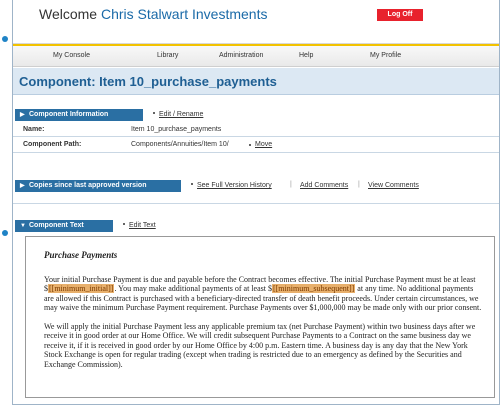 This screenshot has width=503, height=406. Describe the element at coordinates (23, 226) in the screenshot. I see `collapse-arrow-icon: ▼` at that location.